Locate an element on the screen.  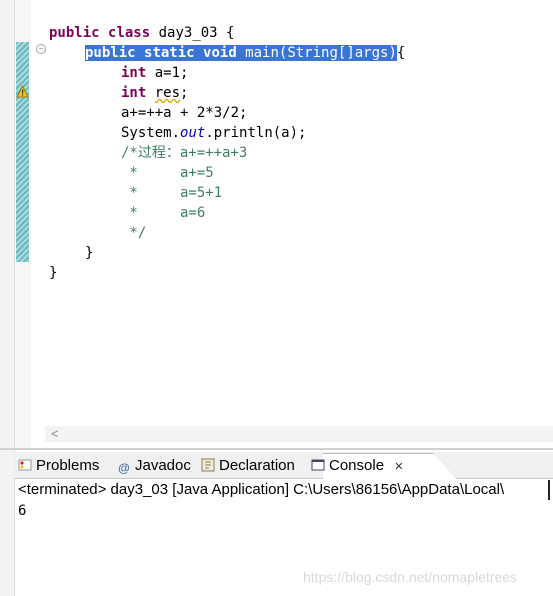
scroll-left-icon: < is located at coordinates (55, 433).